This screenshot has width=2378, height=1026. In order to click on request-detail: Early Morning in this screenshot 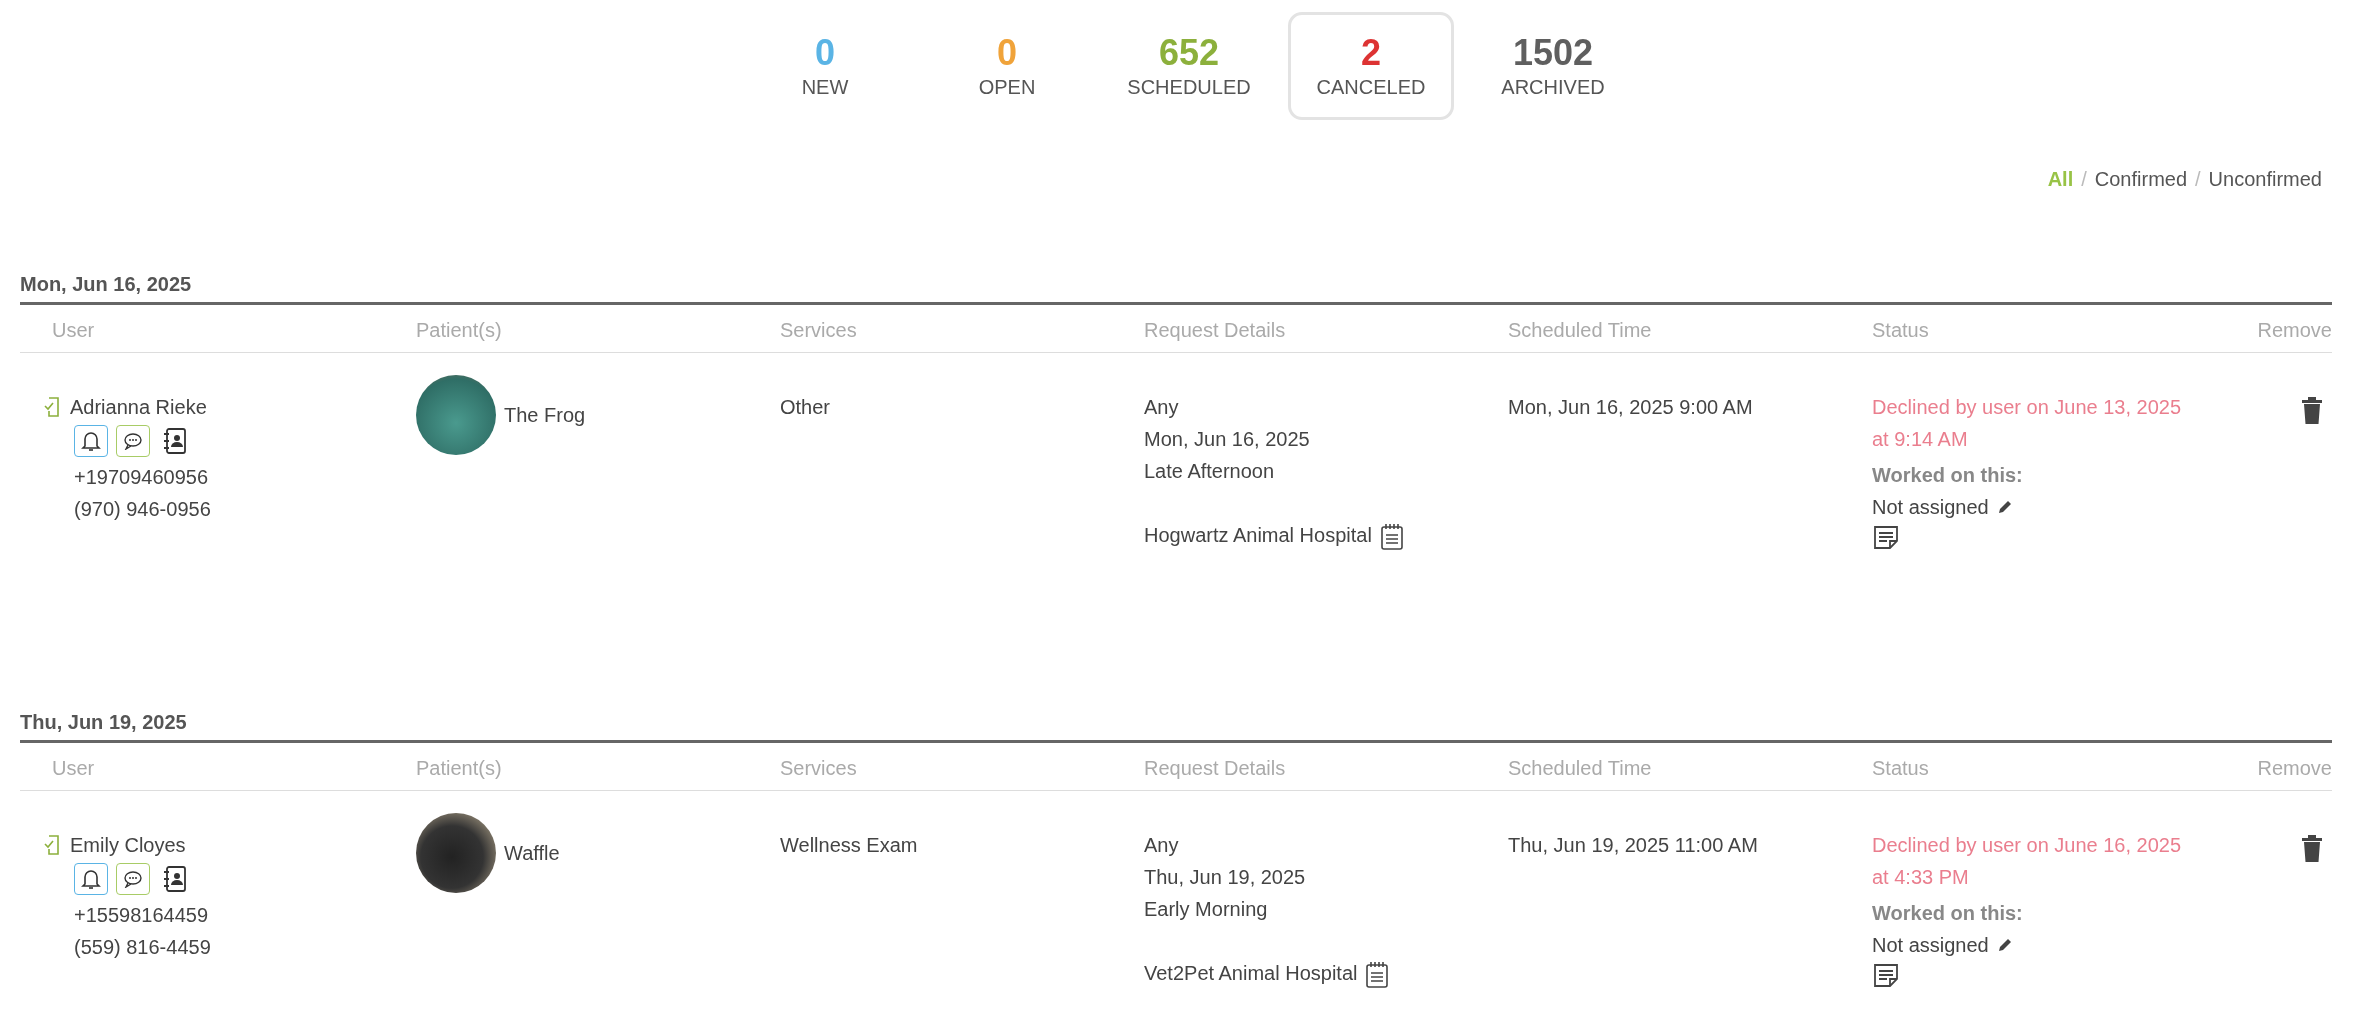, I will do `click(1206, 909)`.